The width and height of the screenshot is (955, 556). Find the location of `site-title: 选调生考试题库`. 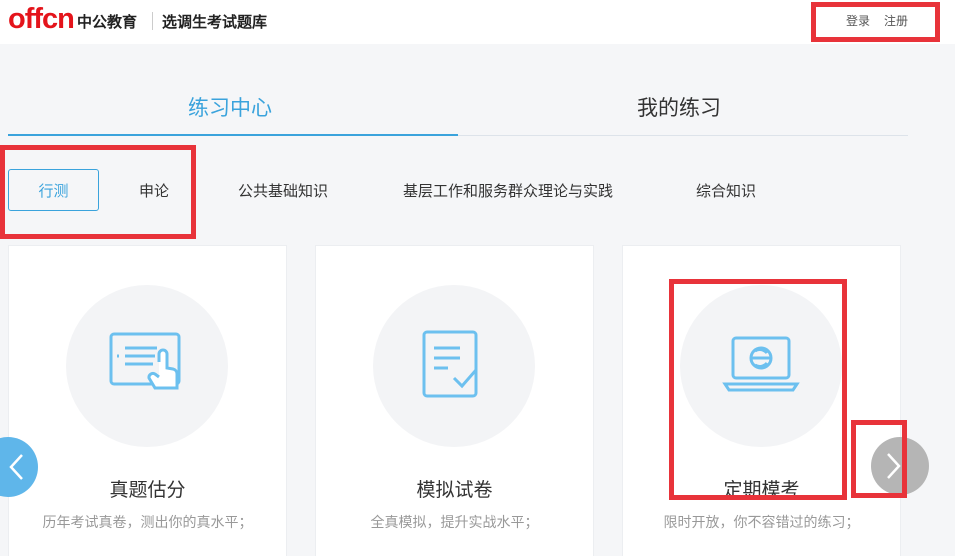

site-title: 选调生考试题库 is located at coordinates (215, 22).